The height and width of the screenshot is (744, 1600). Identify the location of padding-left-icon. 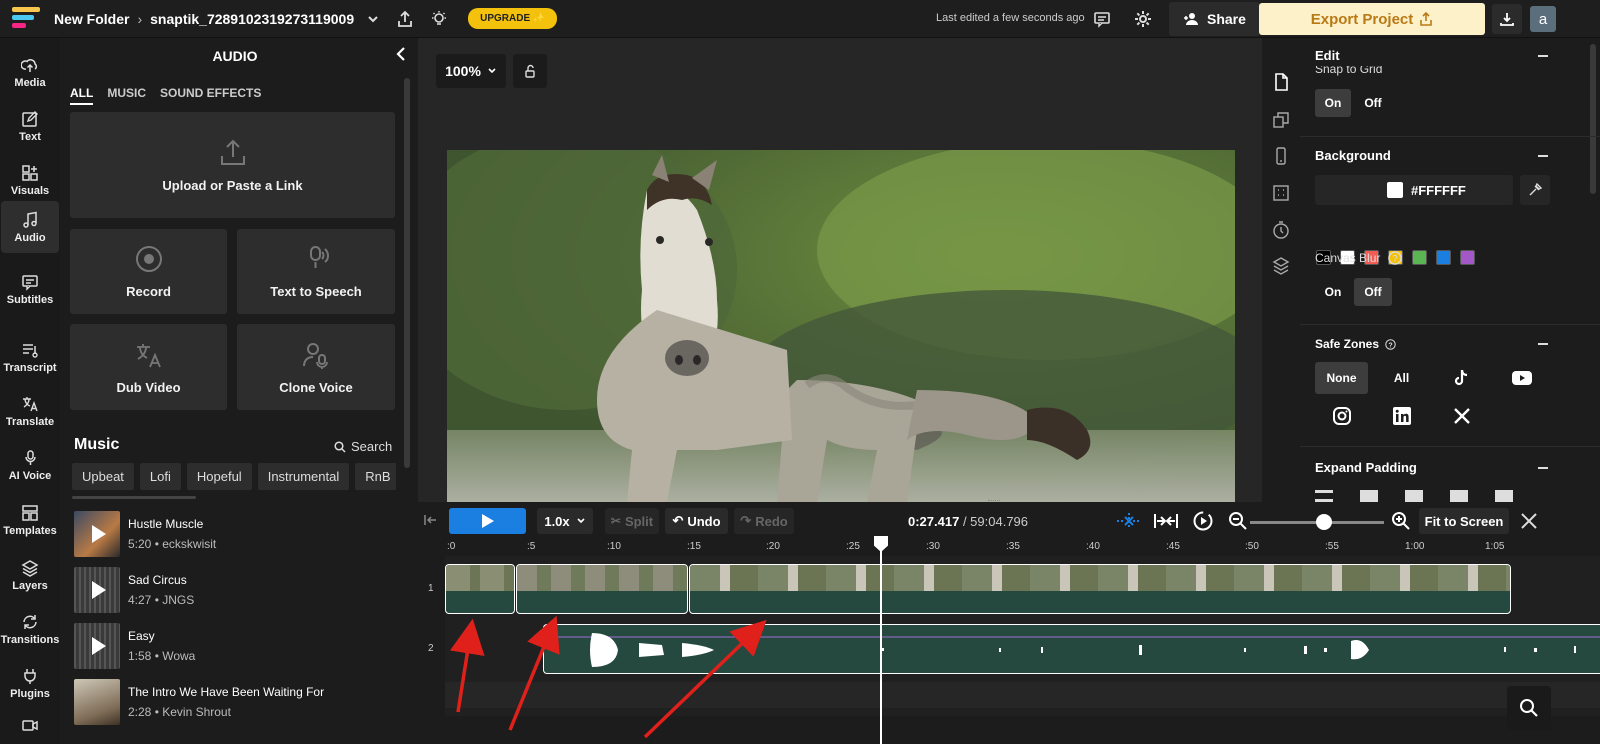
(1459, 496).